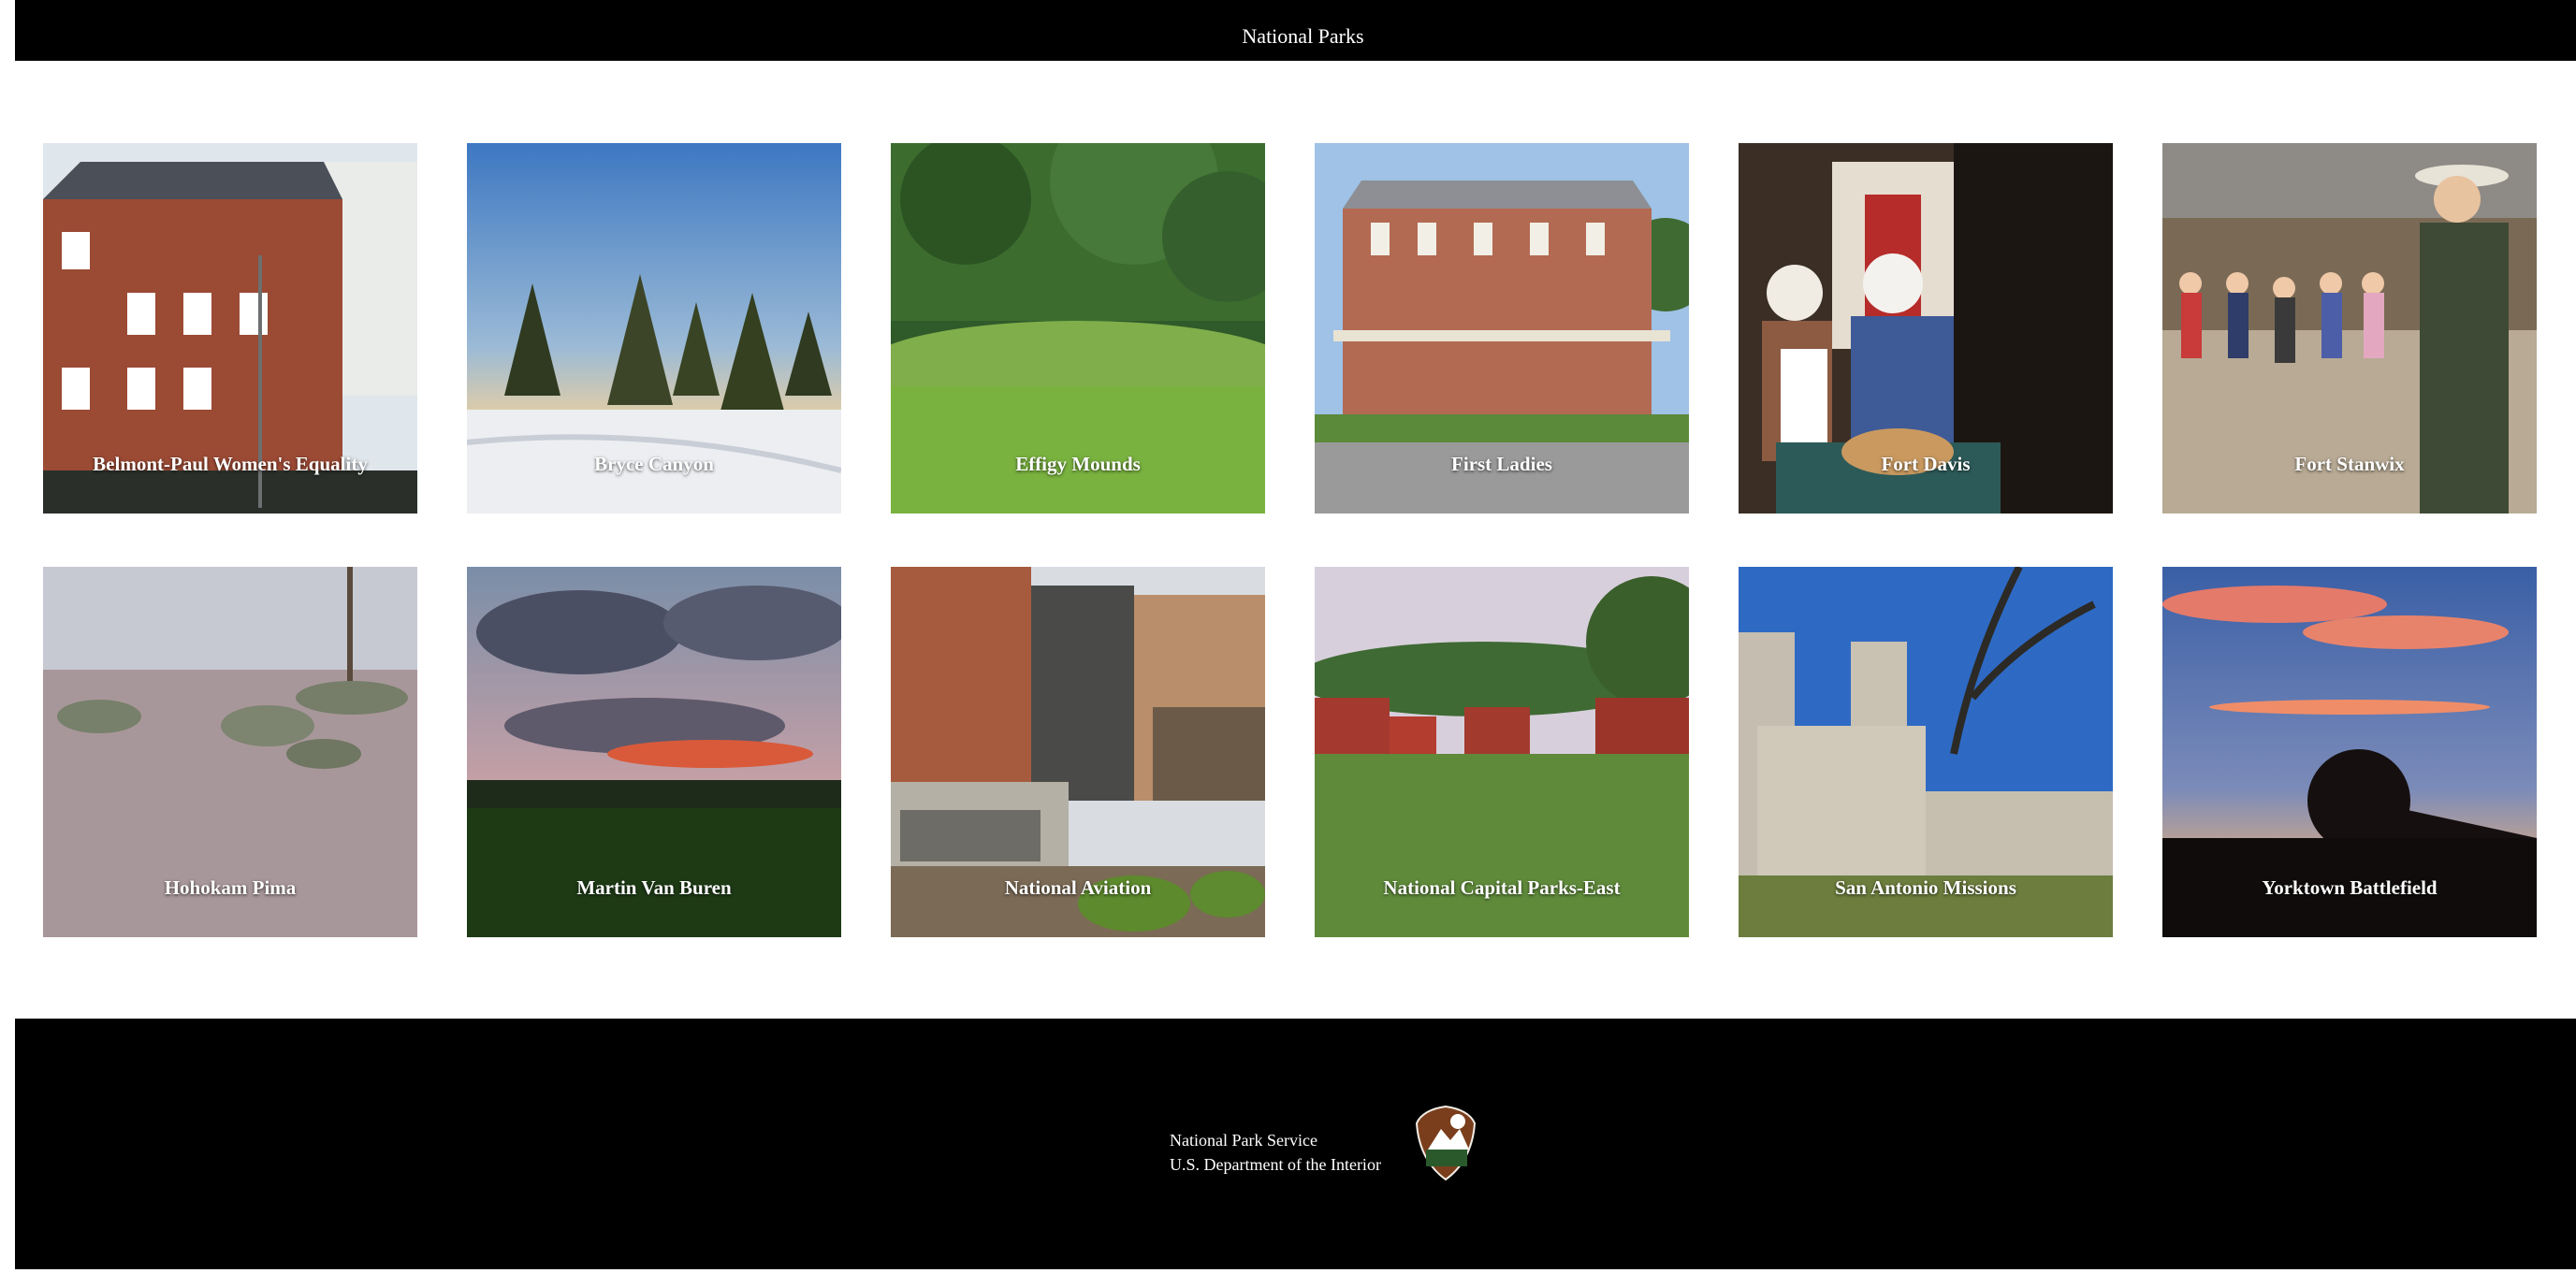 The width and height of the screenshot is (2576, 1273). I want to click on park-name: Yorktown Battlefield, so click(2350, 887).